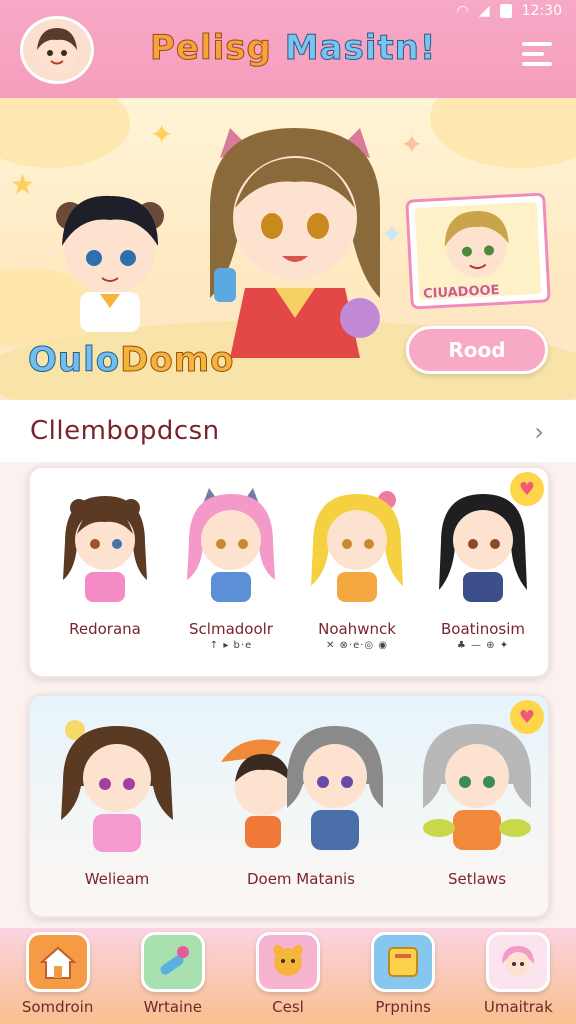  Describe the element at coordinates (23, 184) in the screenshot. I see `sparkle-icon: ★` at that location.